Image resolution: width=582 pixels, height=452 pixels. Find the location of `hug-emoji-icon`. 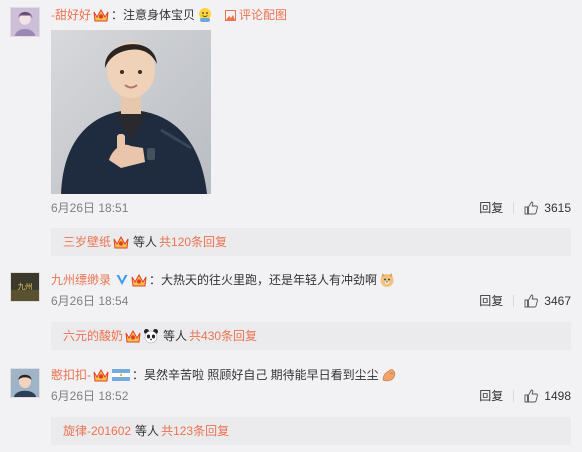

hug-emoji-icon is located at coordinates (205, 15).